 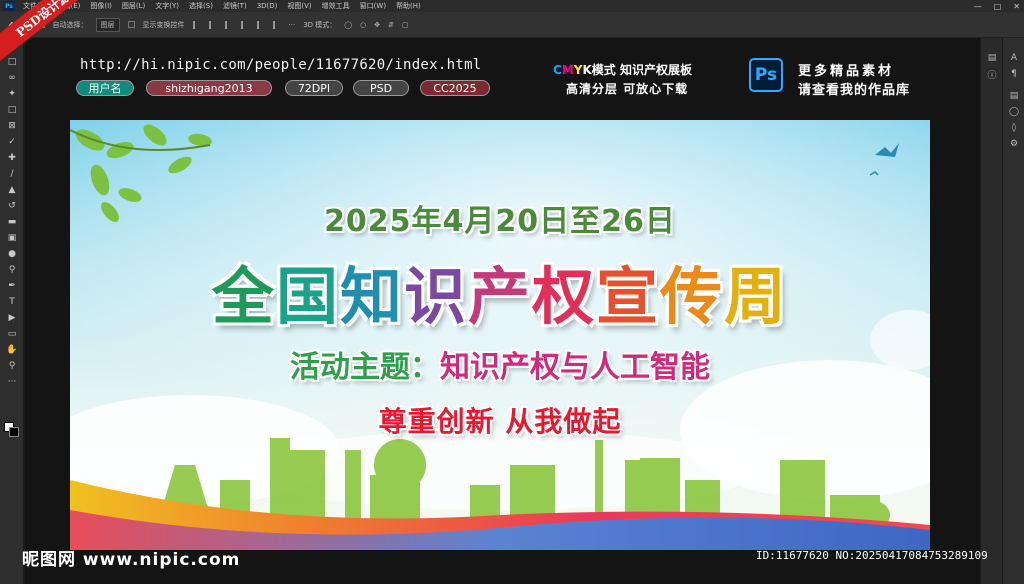 I want to click on menu-3d: 3D(D), so click(x=268, y=6).